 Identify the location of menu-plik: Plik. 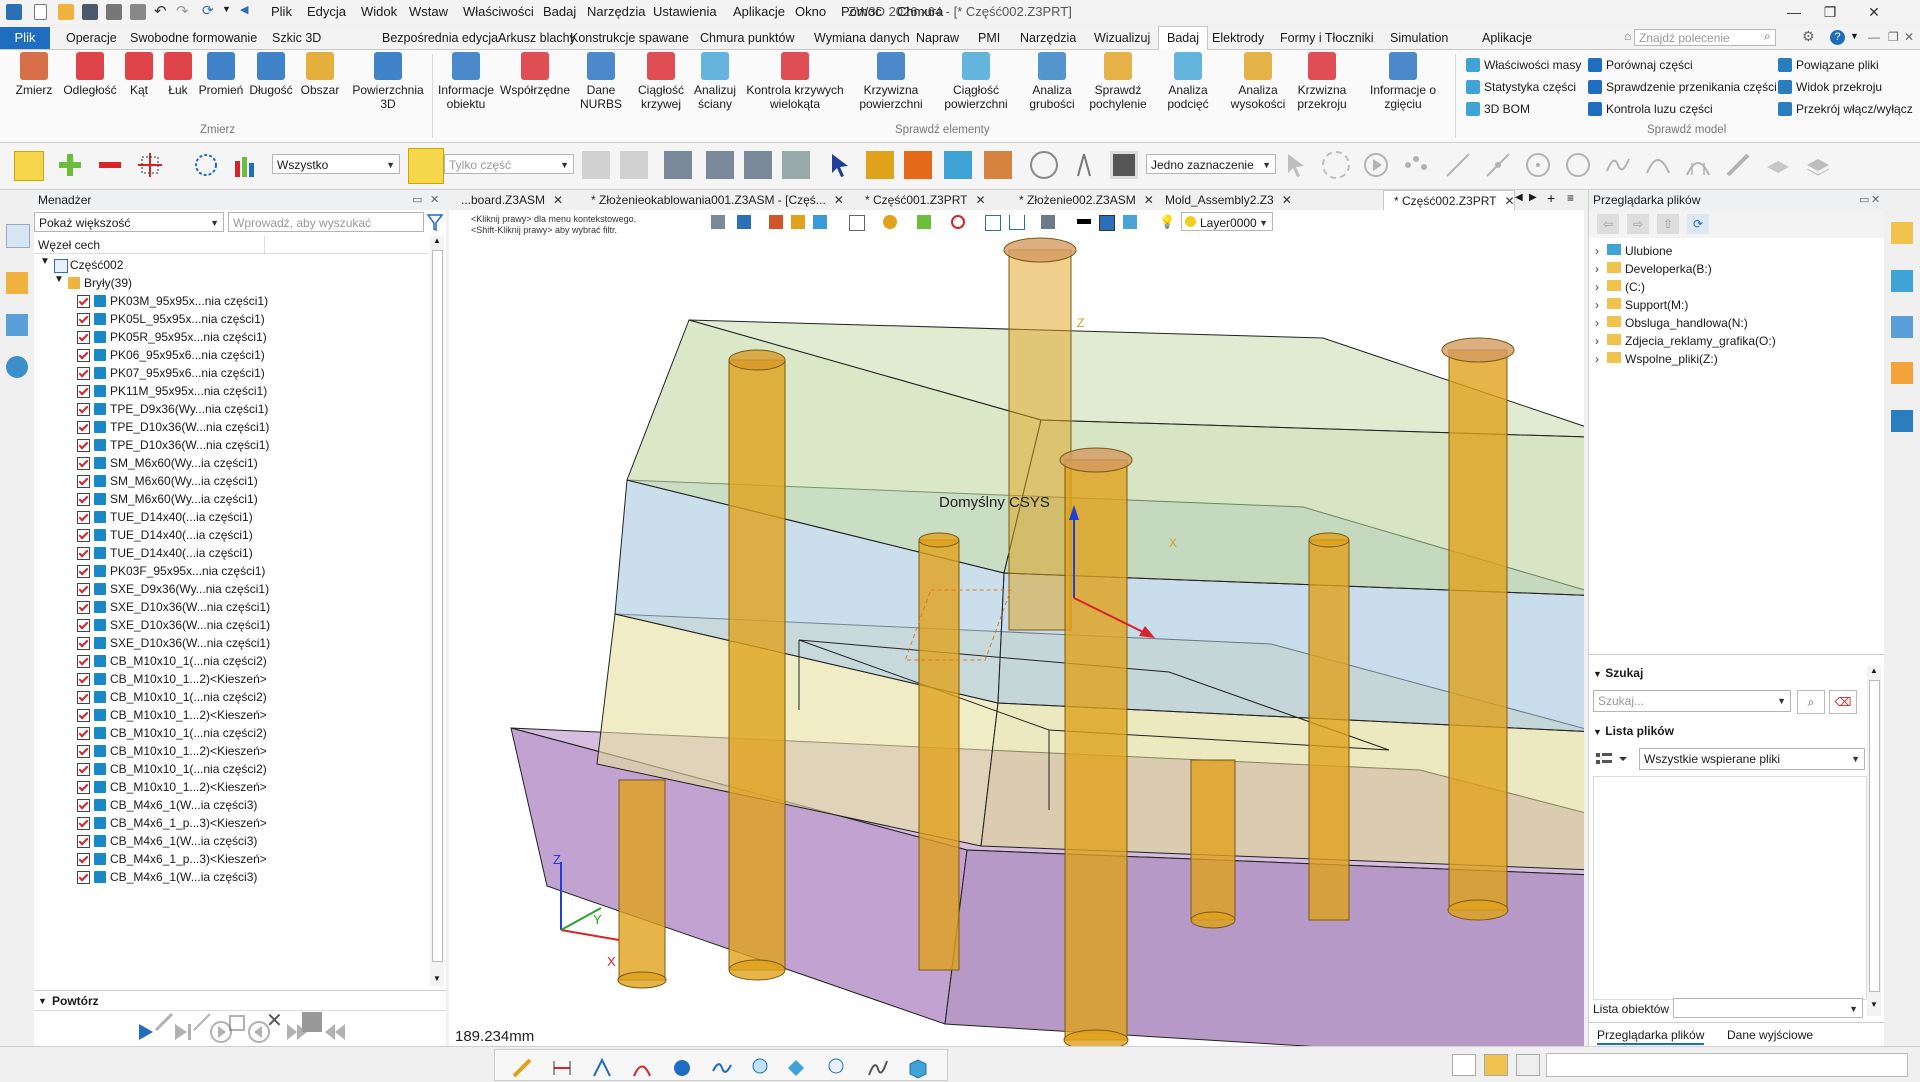
(281, 12).